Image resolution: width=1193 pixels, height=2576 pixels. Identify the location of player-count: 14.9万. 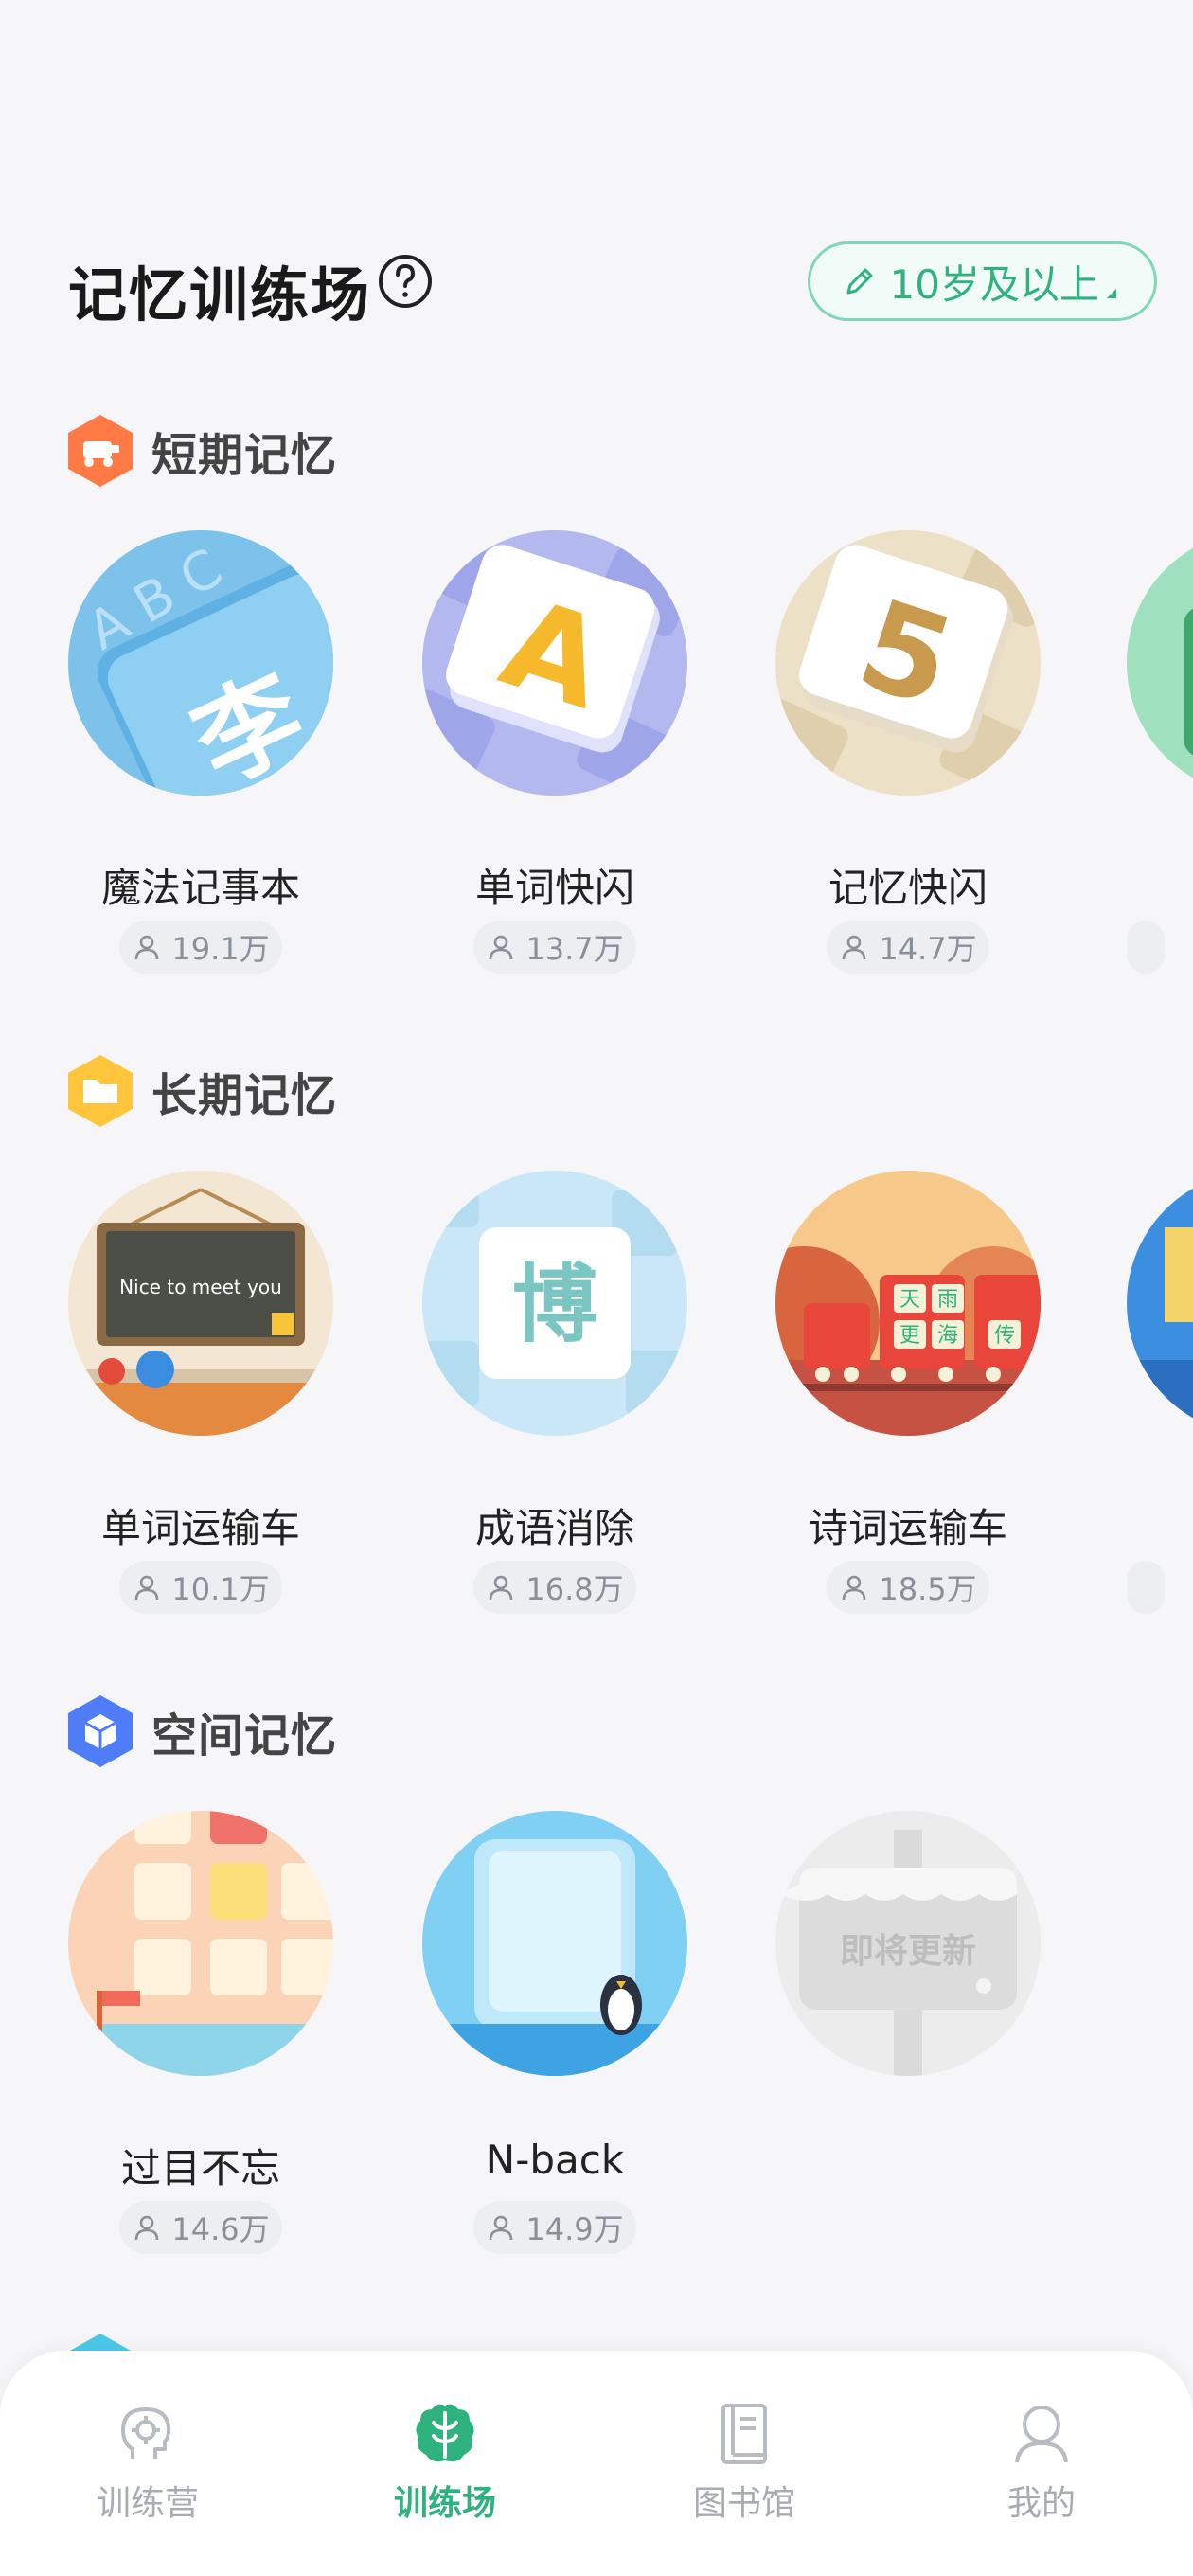
(554, 2227).